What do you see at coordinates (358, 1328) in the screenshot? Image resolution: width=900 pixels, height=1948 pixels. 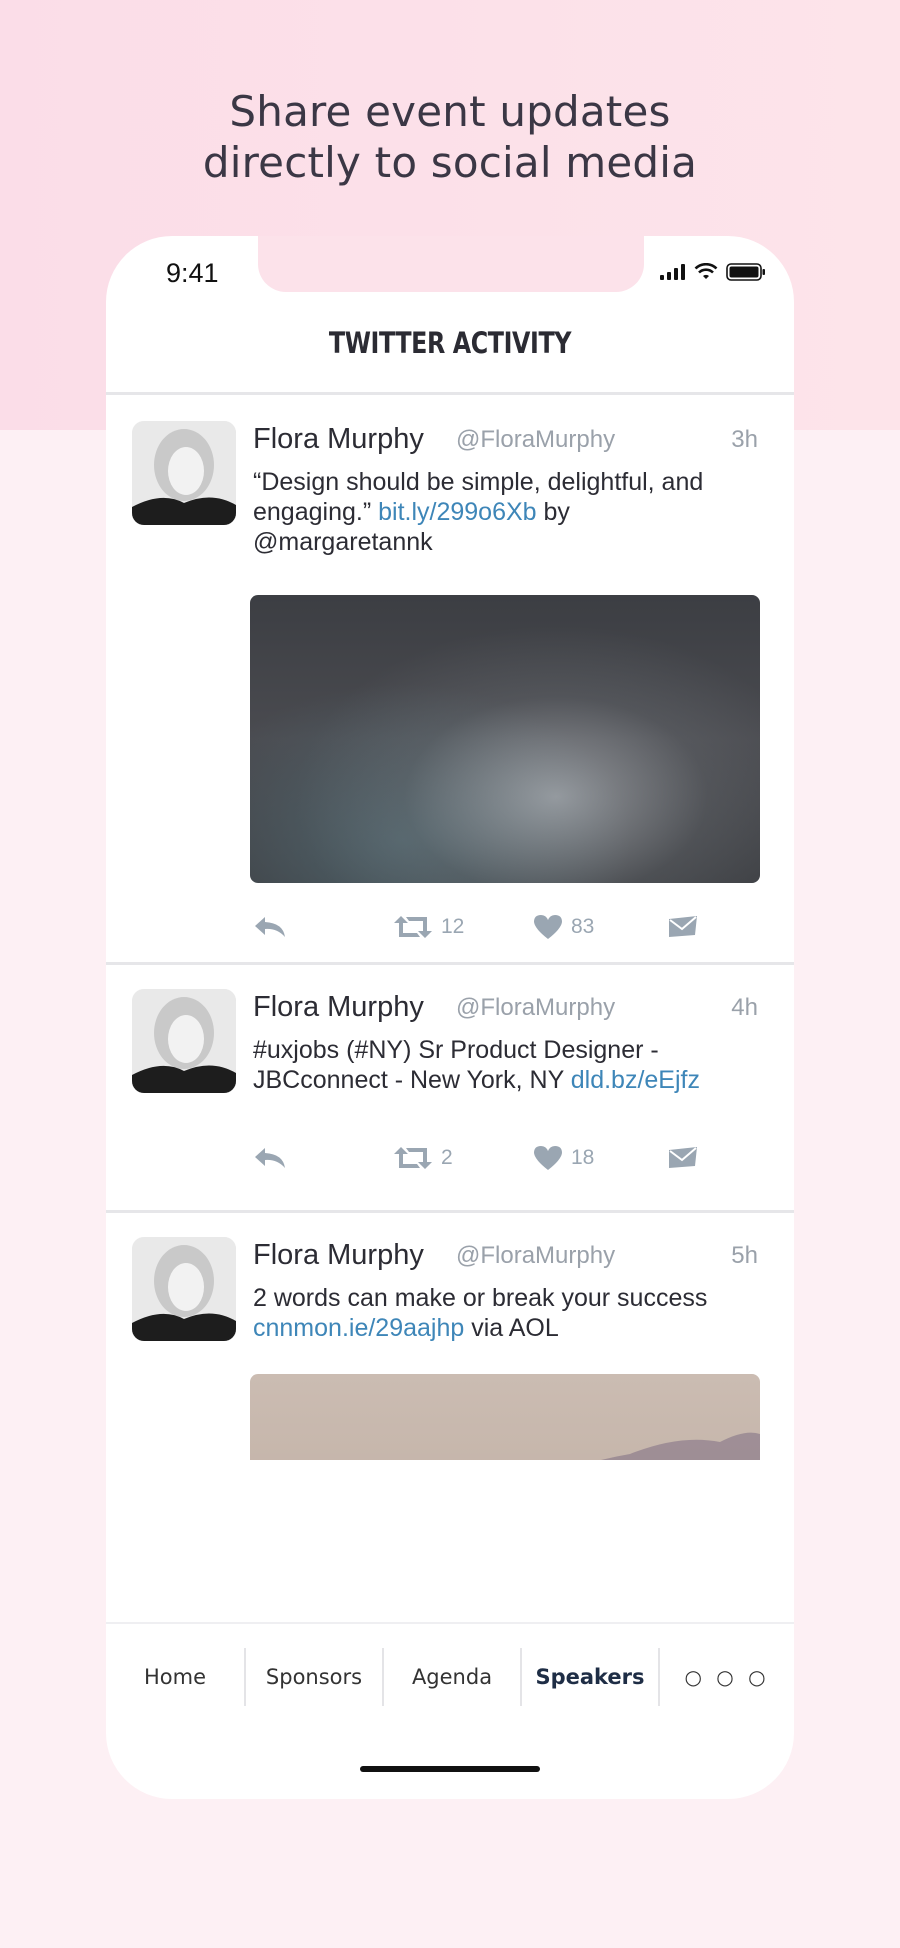 I see `tweet-link: cnnmon.ie/29aajhp` at bounding box center [358, 1328].